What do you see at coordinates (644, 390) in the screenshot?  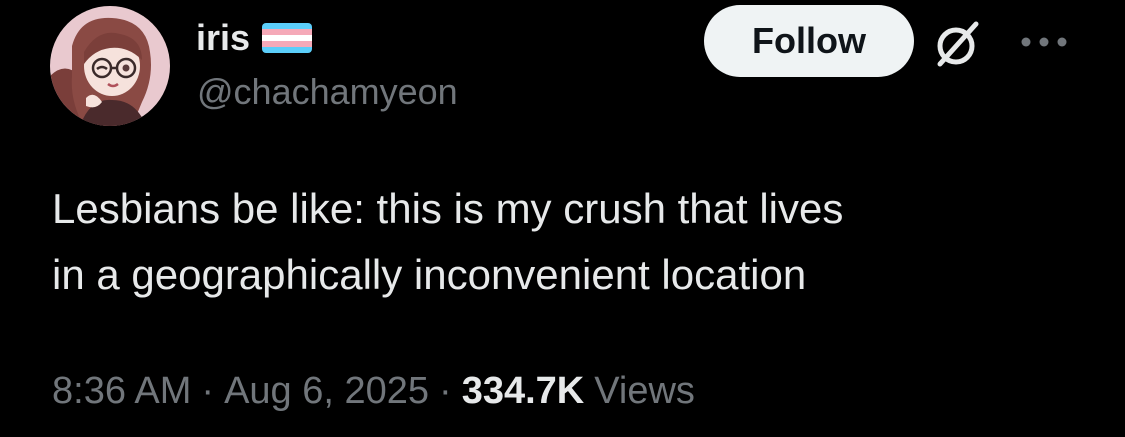 I see `views-label: Views` at bounding box center [644, 390].